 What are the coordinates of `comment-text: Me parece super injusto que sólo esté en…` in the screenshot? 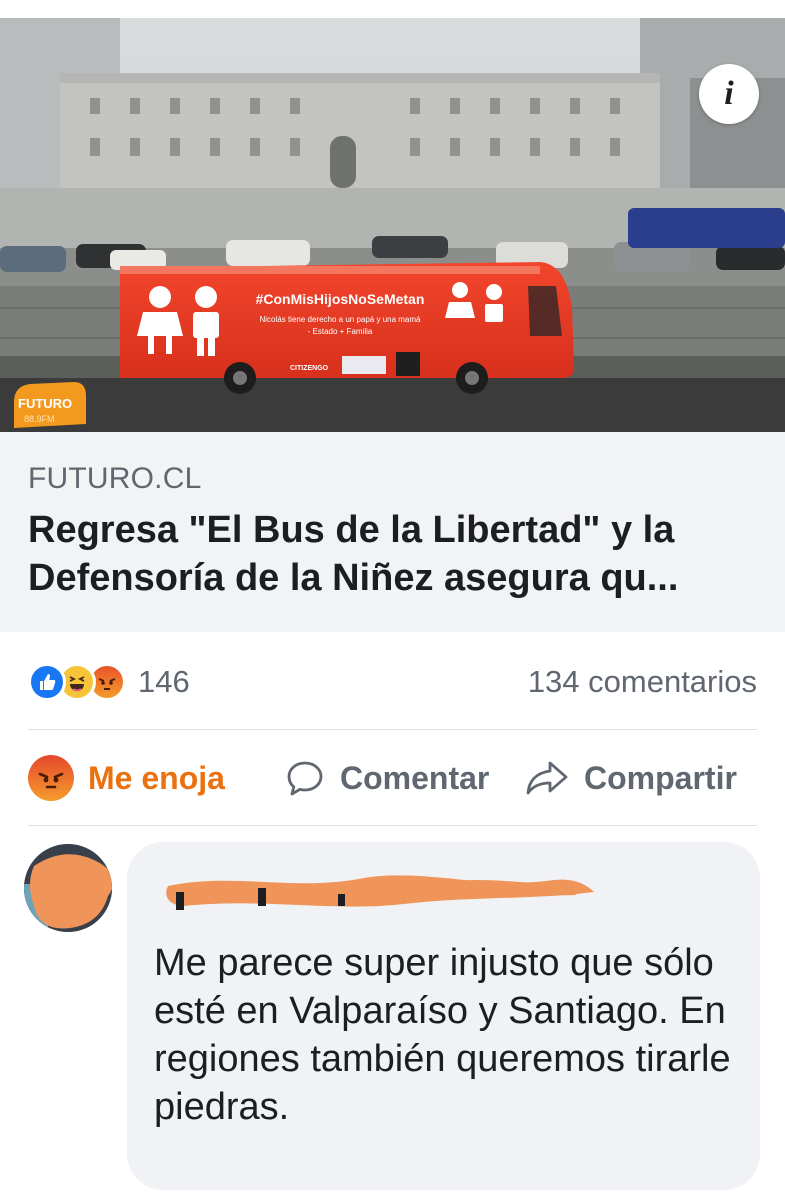 It's located at (442, 1035).